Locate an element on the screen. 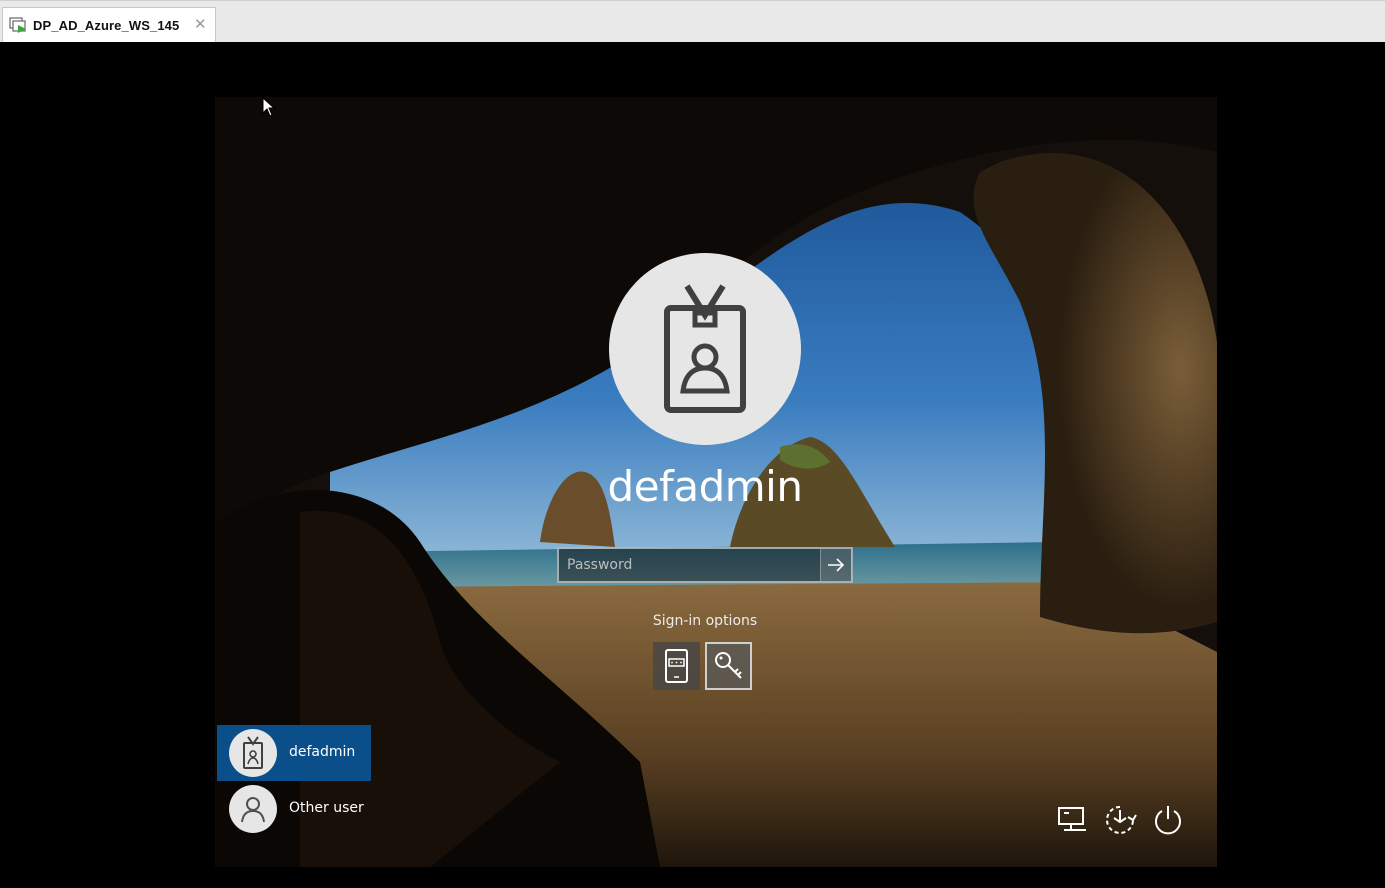 Image resolution: width=1385 pixels, height=888 pixels. ease-of-access-button is located at coordinates (1120, 820).